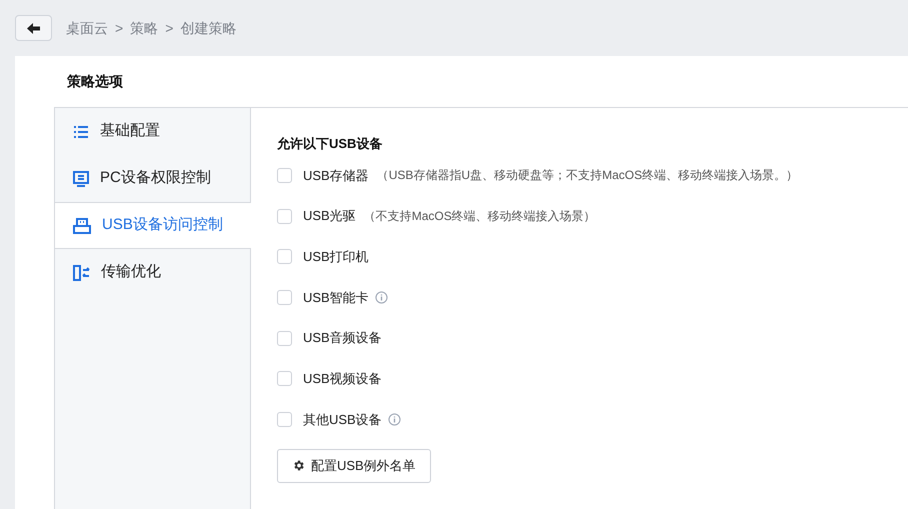 This screenshot has height=509, width=908. Describe the element at coordinates (298, 465) in the screenshot. I see `gear-icon` at that location.